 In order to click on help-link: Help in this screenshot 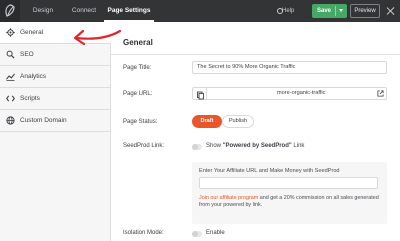, I will do `click(288, 11)`.